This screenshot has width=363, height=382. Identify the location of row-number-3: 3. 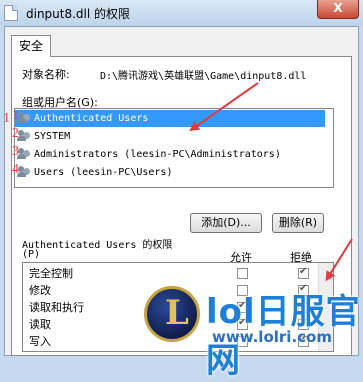
(15, 151).